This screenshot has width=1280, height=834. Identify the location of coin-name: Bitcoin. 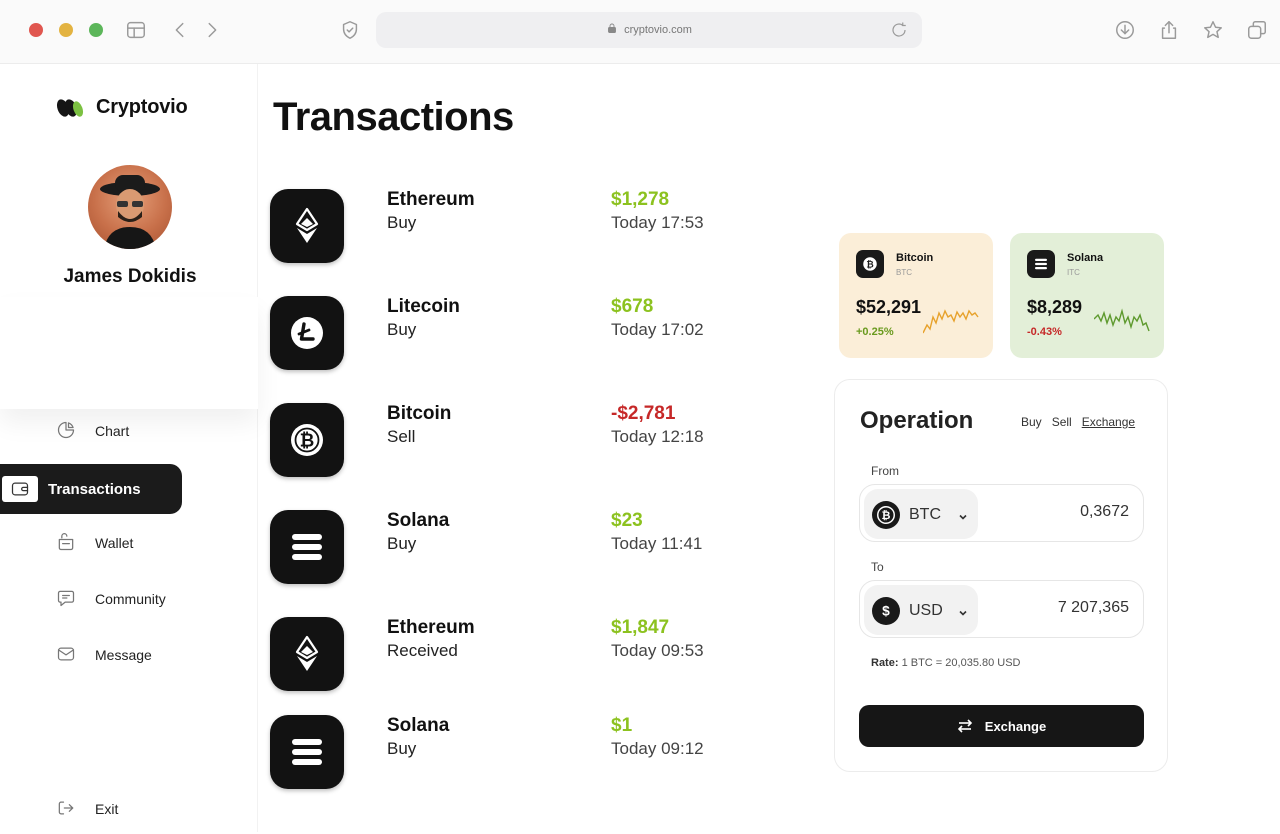
(915, 258).